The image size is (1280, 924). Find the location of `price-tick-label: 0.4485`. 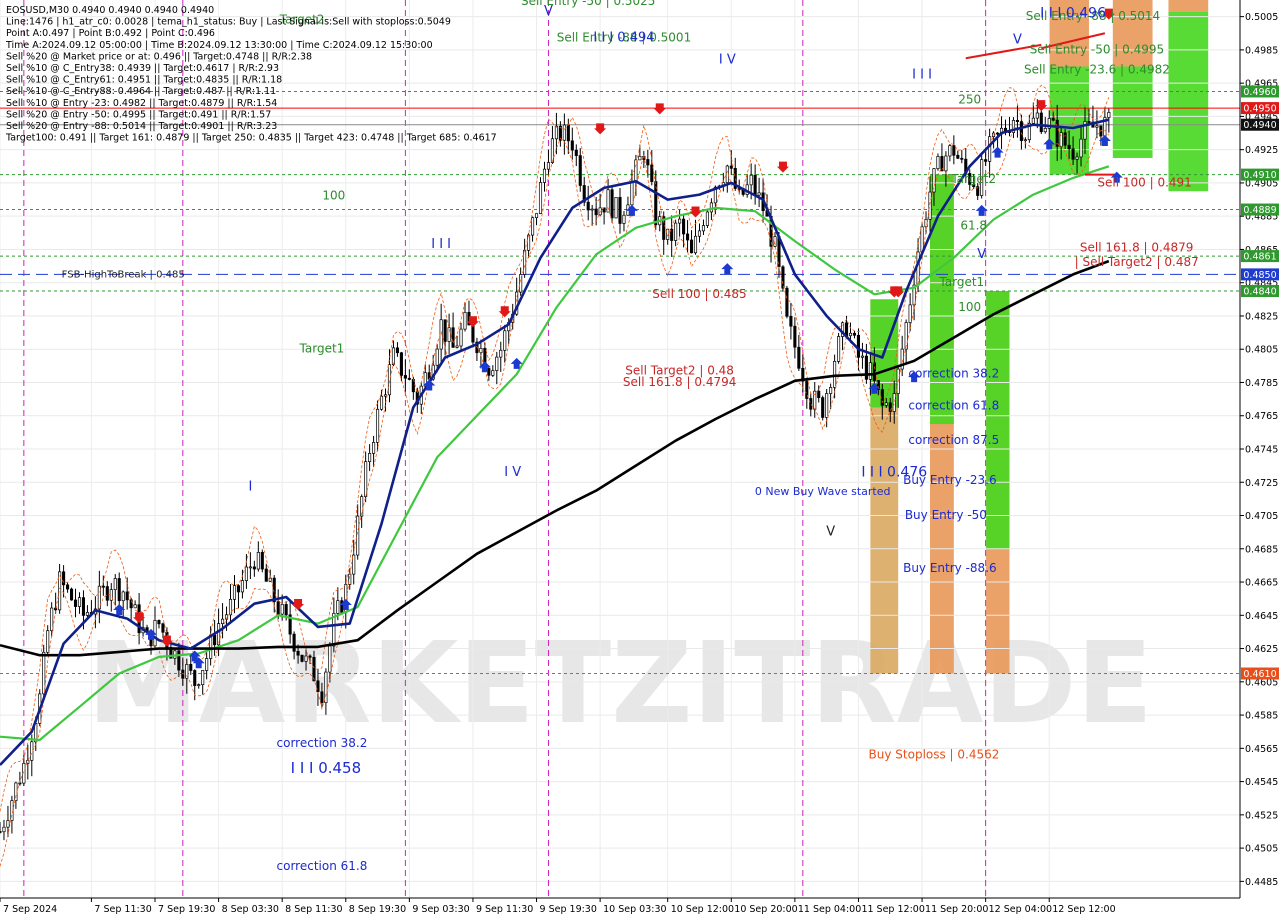

price-tick-label: 0.4485 is located at coordinates (1261, 882).